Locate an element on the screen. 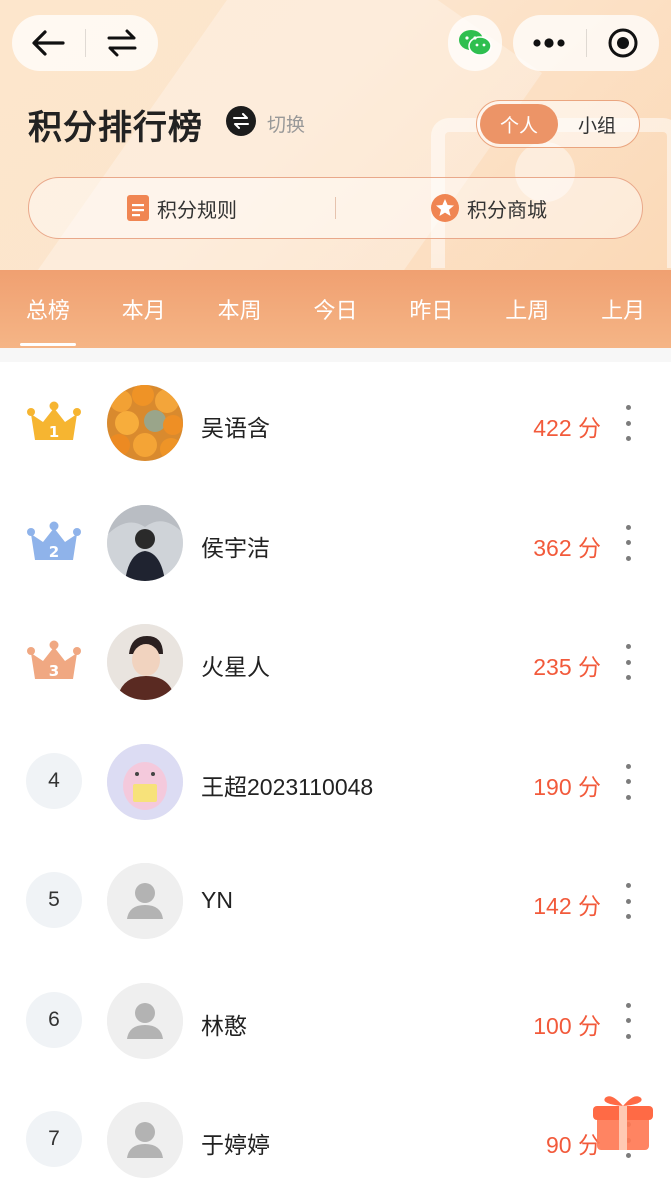 Image resolution: width=671 pixels, height=1202 pixels. switch-ranking-icon is located at coordinates (241, 121).